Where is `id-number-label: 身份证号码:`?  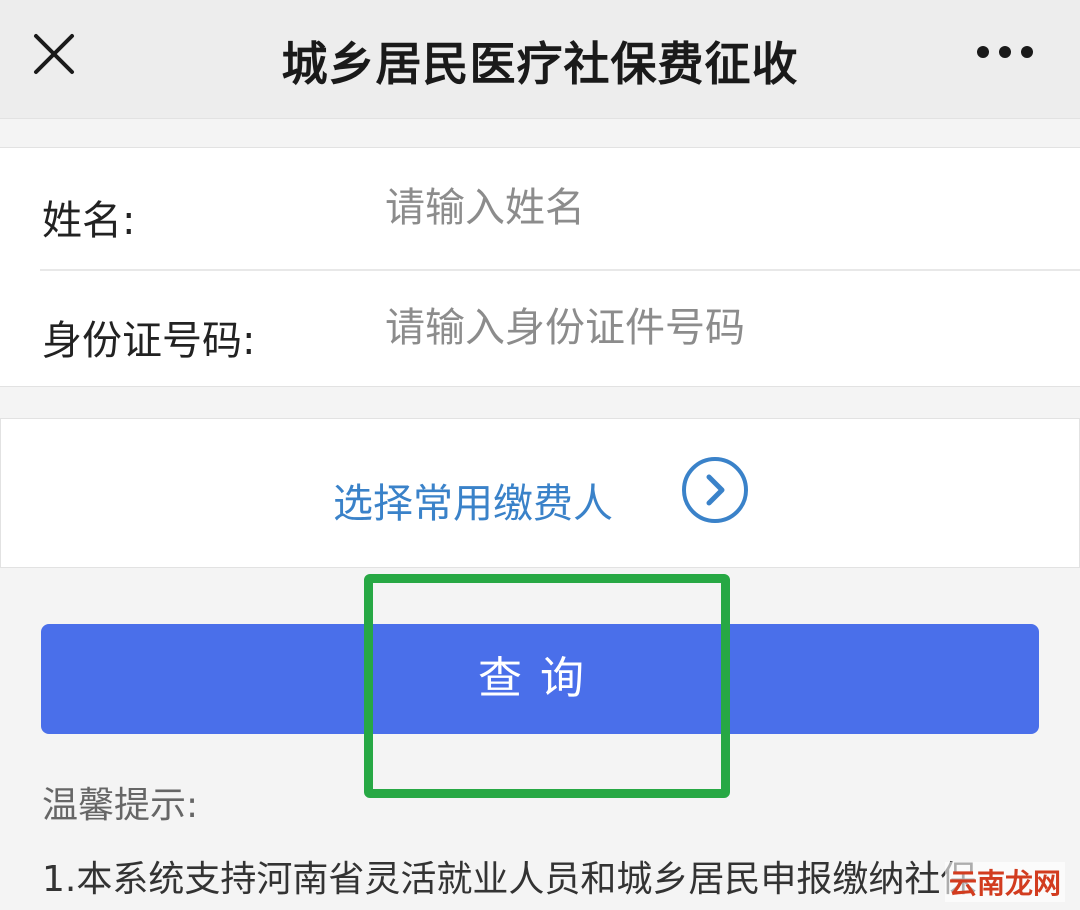 id-number-label: 身份证号码: is located at coordinates (149, 341).